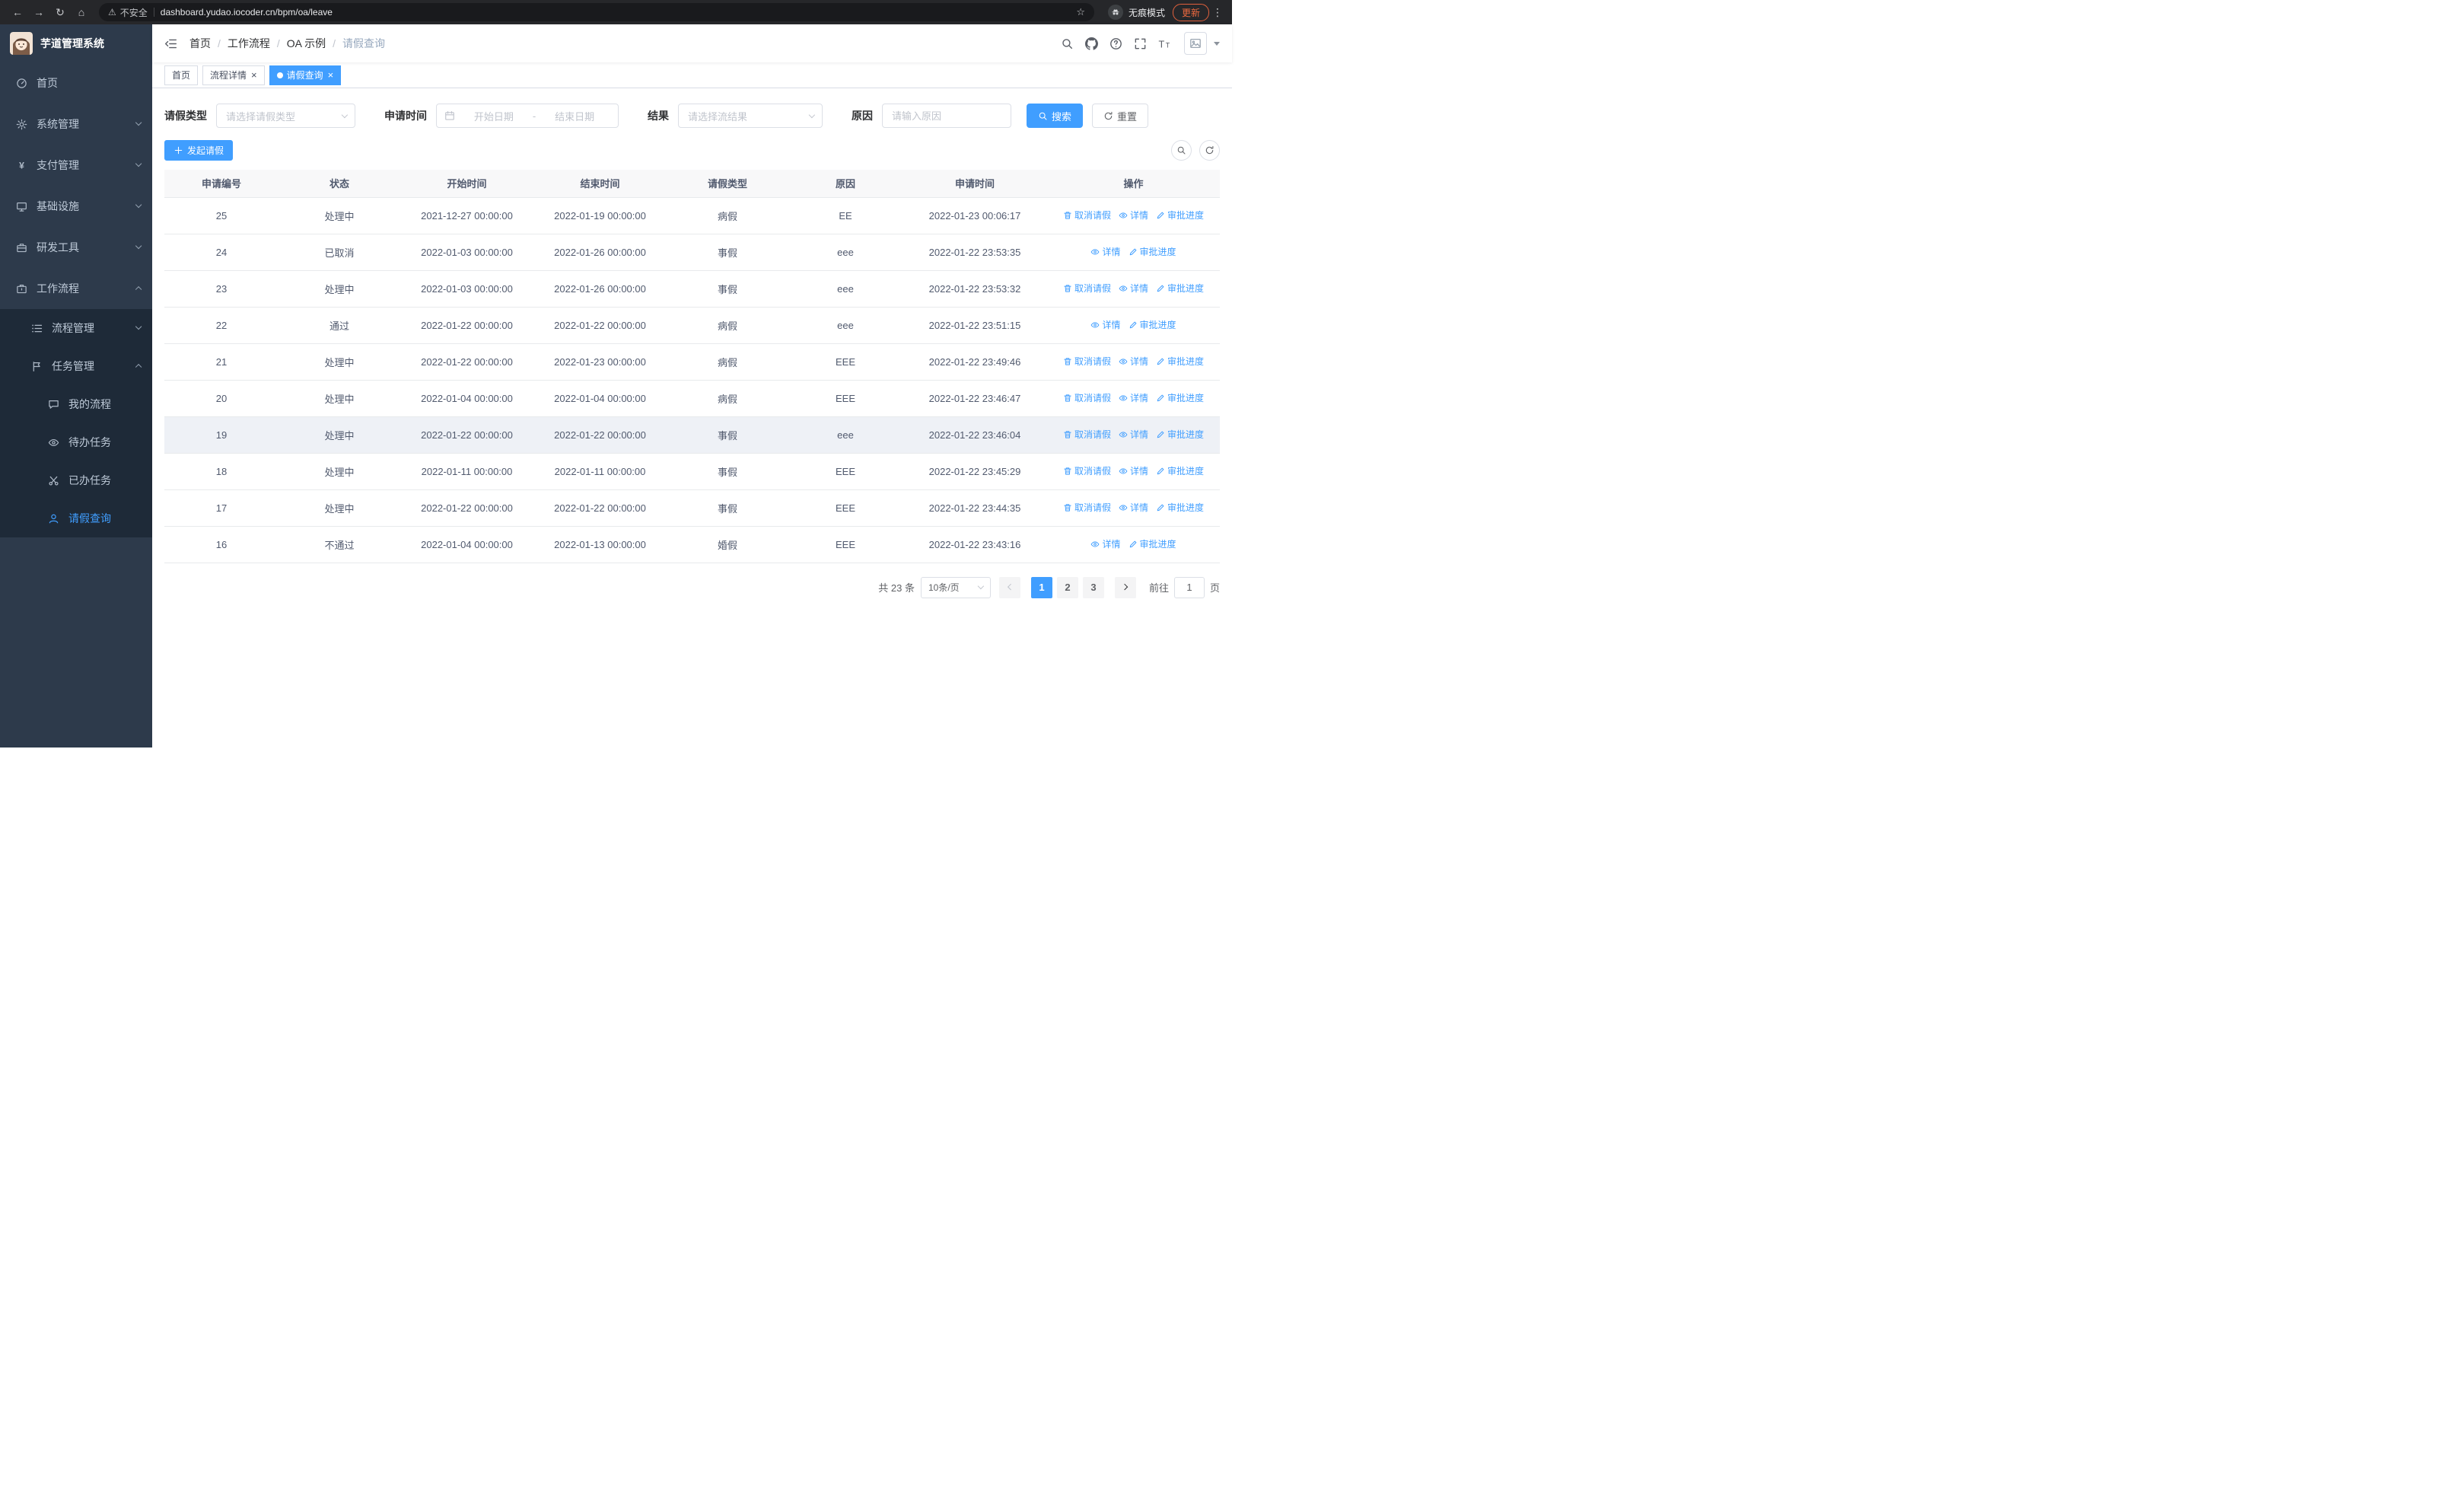 This screenshot has width=2464, height=1495. Describe the element at coordinates (60, 12) in the screenshot. I see `reload-icon: ↻` at that location.